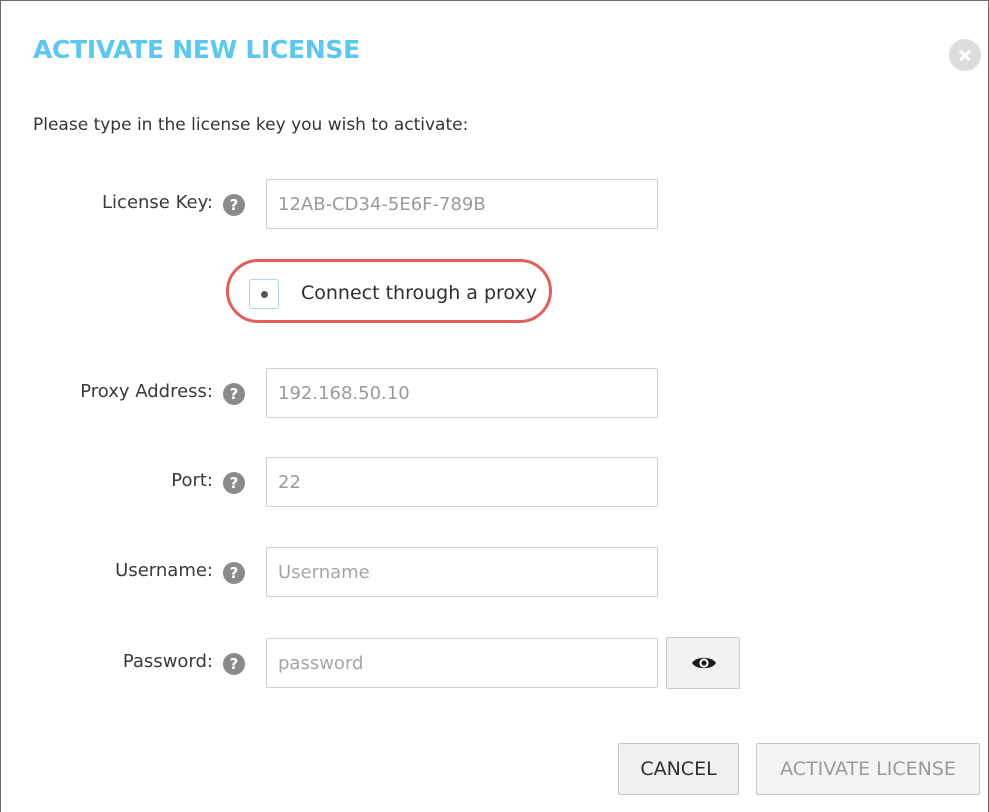  Describe the element at coordinates (678, 769) in the screenshot. I see `cancel-button: CANCEL` at that location.